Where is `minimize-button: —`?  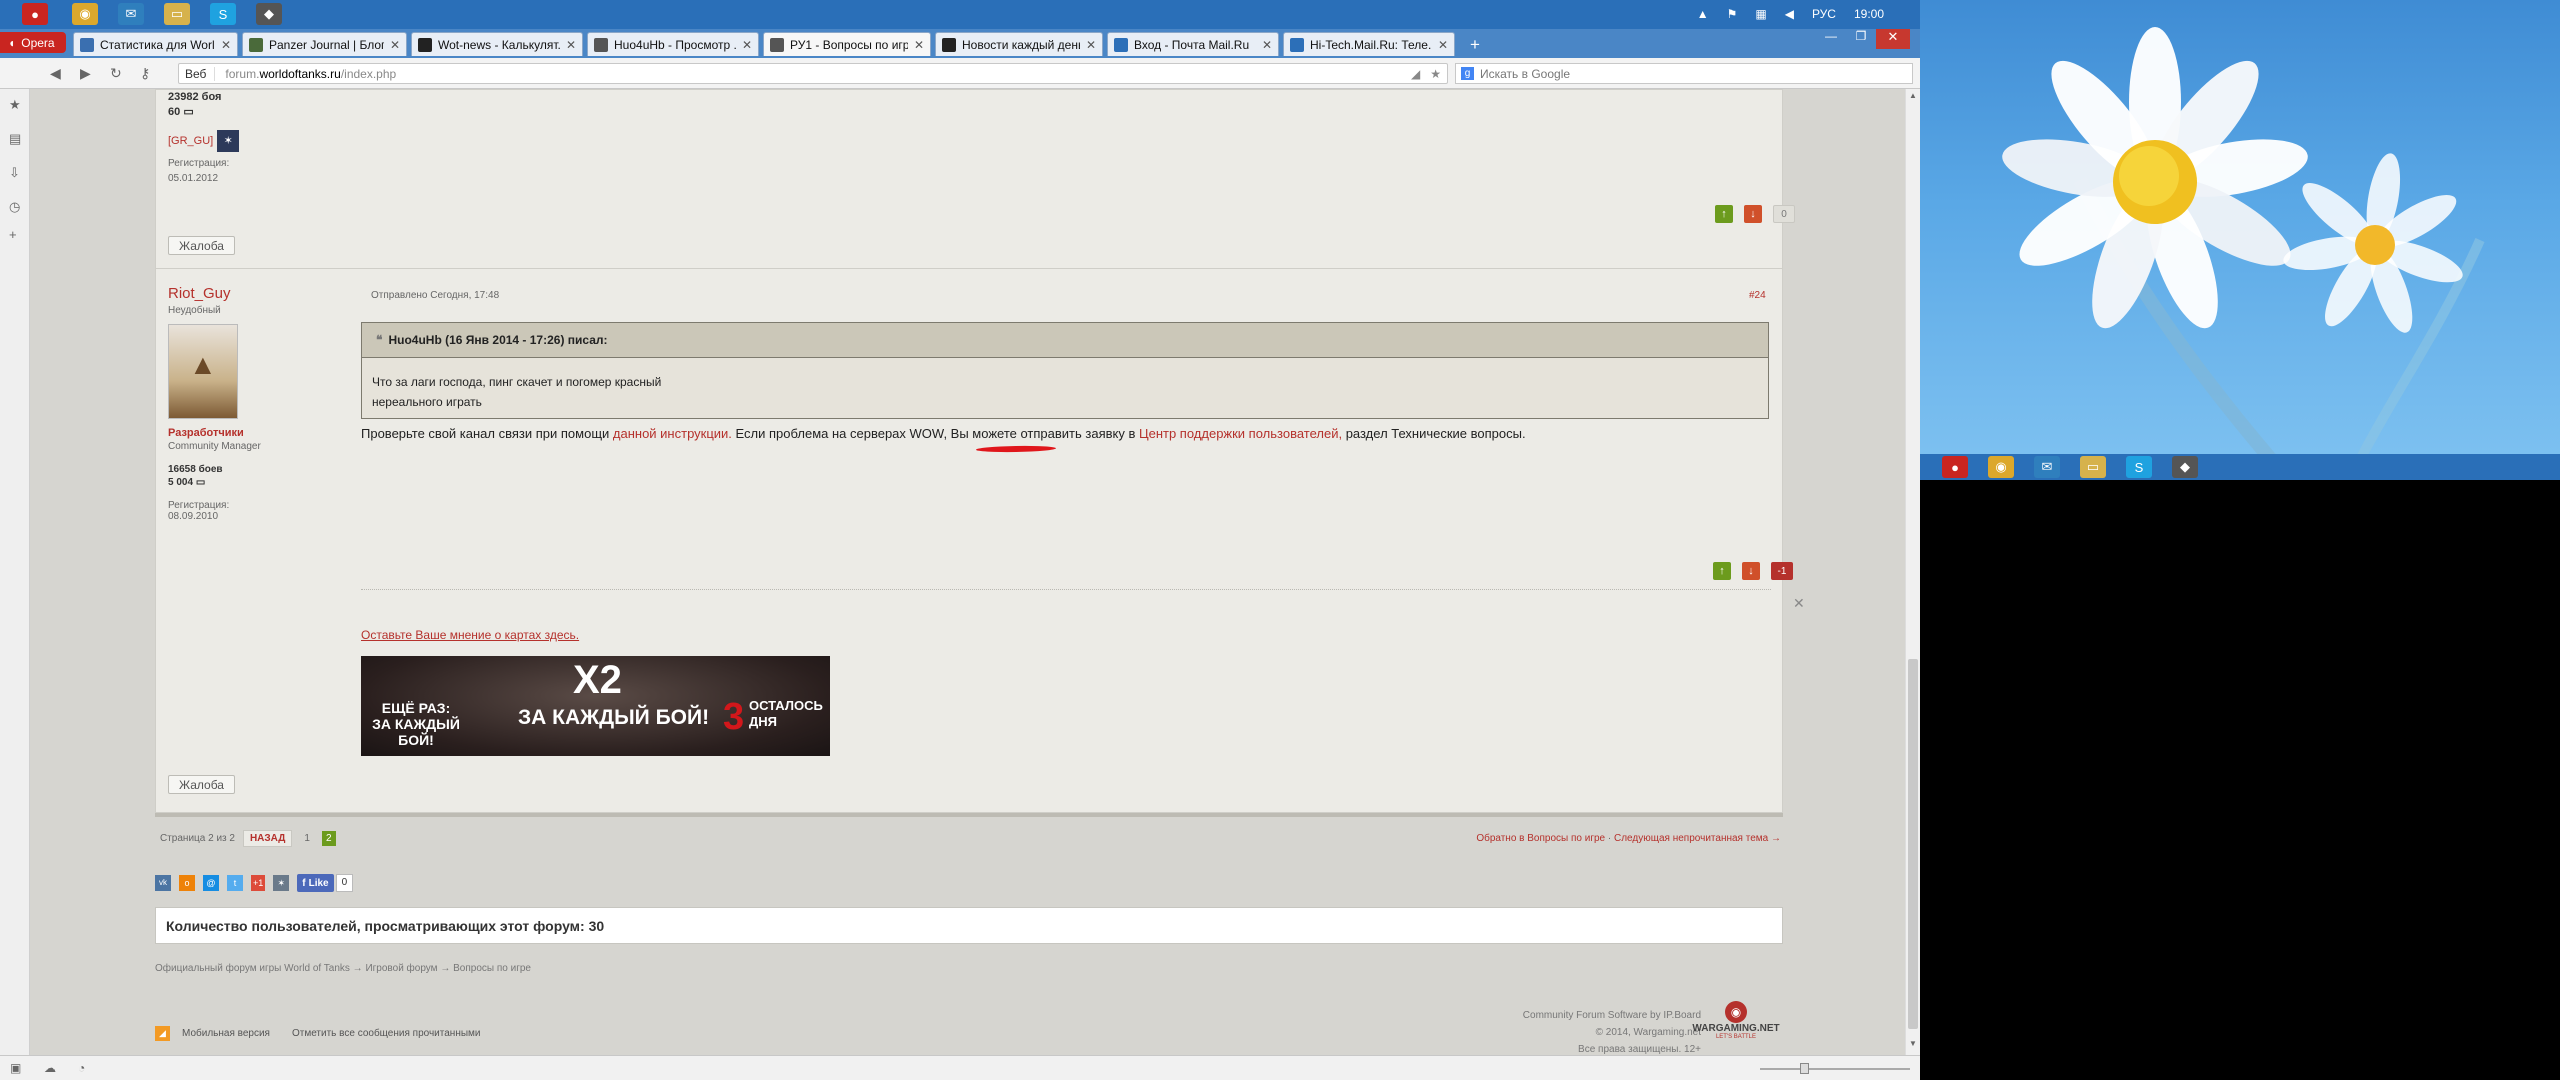
minimize-button: — is located at coordinates (1831, 39).